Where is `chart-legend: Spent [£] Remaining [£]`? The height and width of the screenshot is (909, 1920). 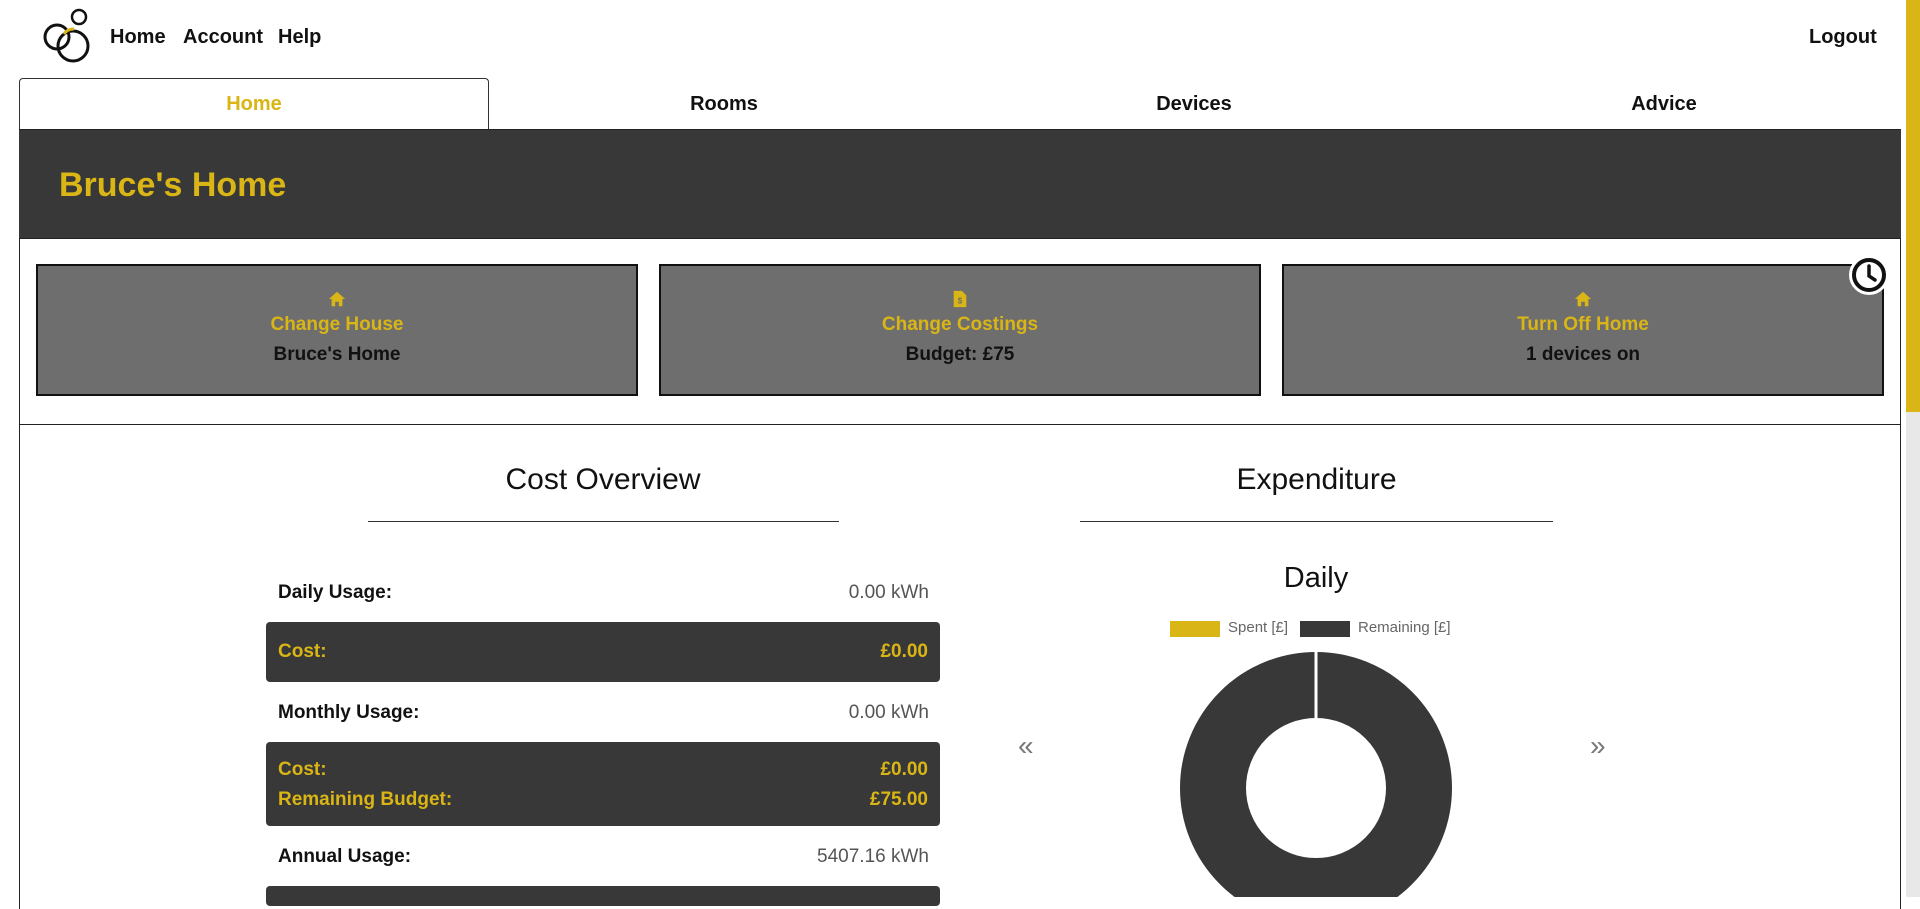 chart-legend: Spent [£] Remaining [£] is located at coordinates (1320, 630).